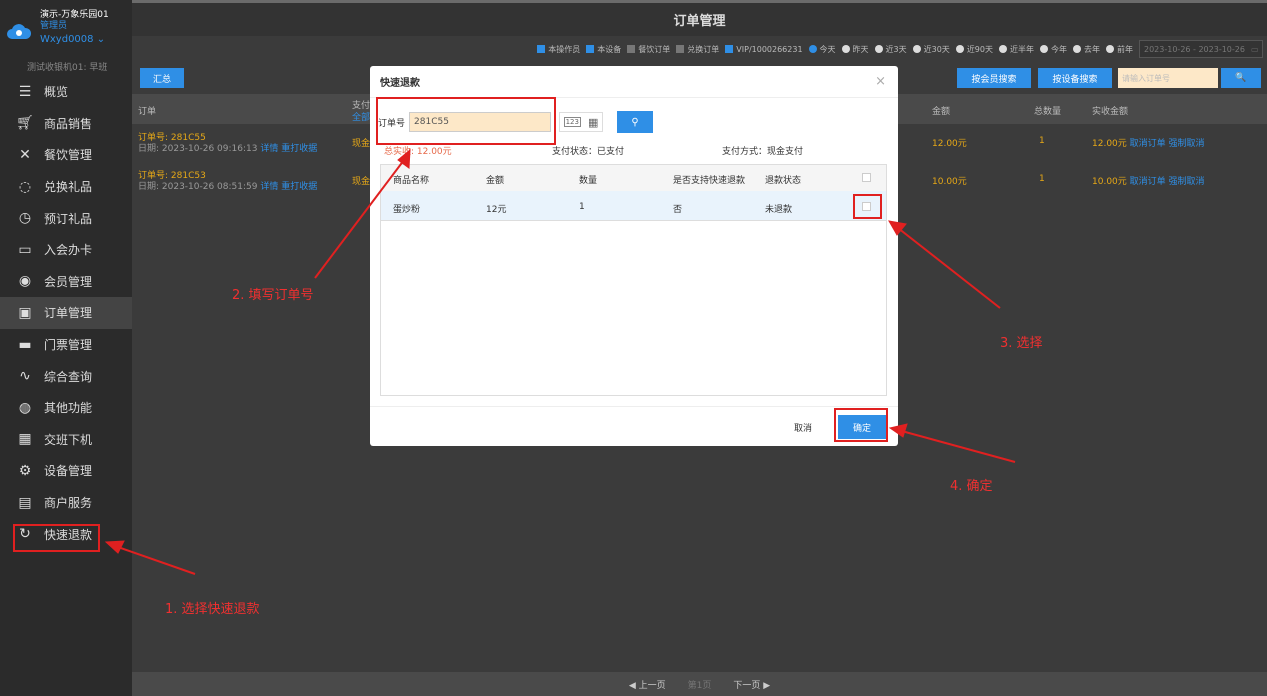 This screenshot has width=1267, height=696. What do you see at coordinates (66, 408) in the screenshot?
I see `sidebar-item-other: ◍ 其他功能` at bounding box center [66, 408].